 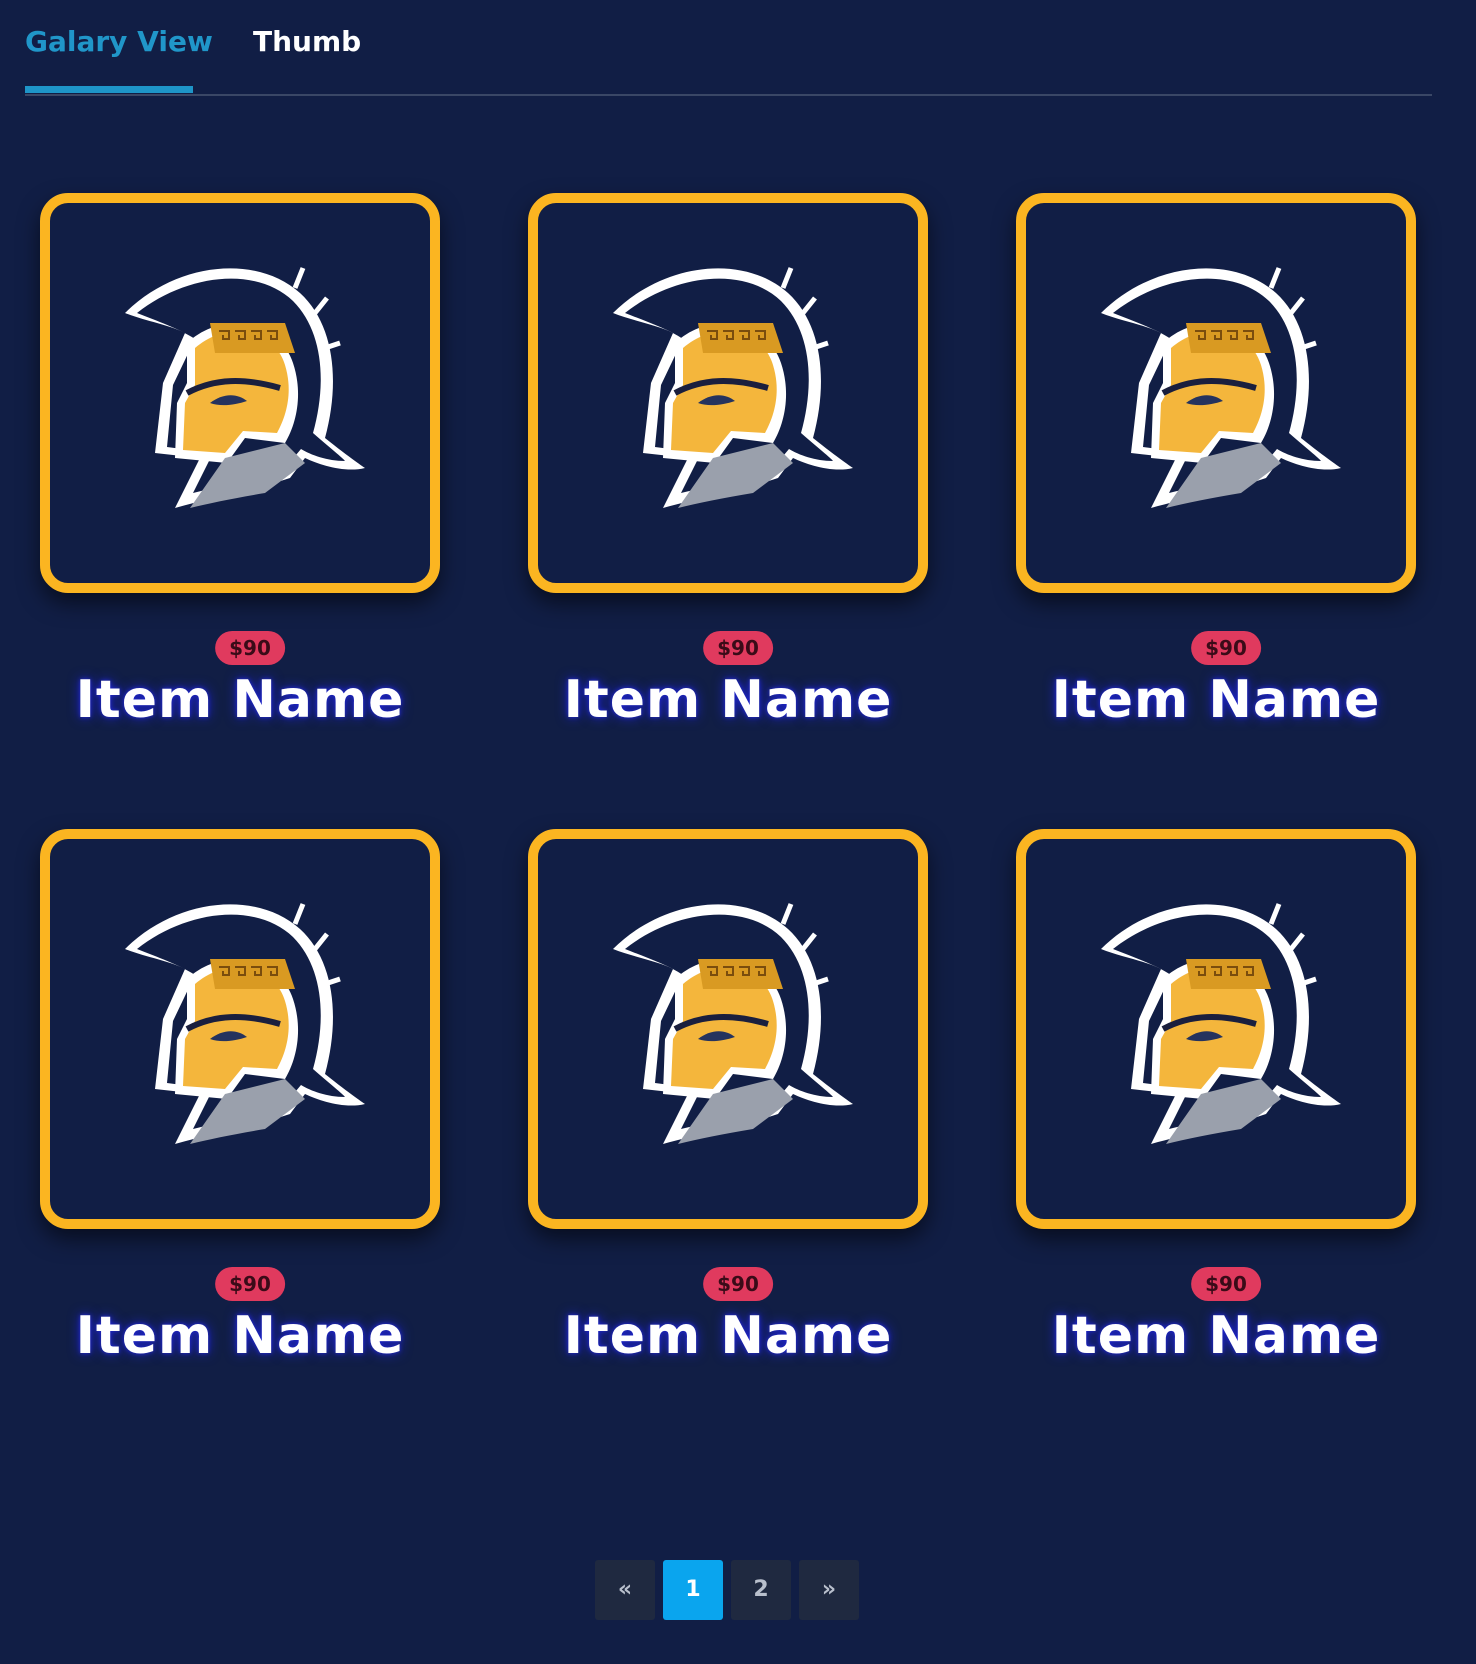 What do you see at coordinates (119, 57) in the screenshot?
I see `tab-galary-view: Galary View` at bounding box center [119, 57].